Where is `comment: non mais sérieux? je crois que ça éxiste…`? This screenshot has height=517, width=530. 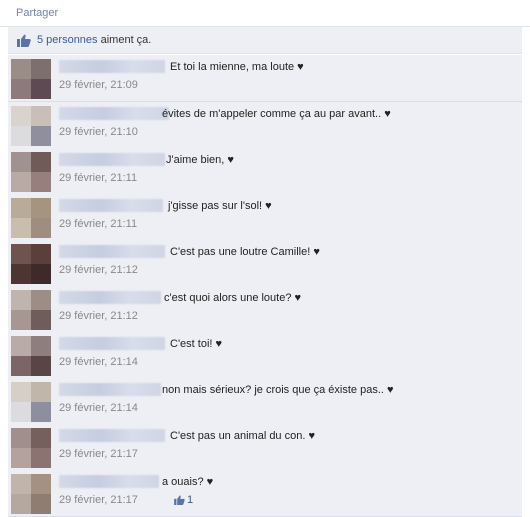 comment: non mais sérieux? je crois que ça éxiste… is located at coordinates (265, 401).